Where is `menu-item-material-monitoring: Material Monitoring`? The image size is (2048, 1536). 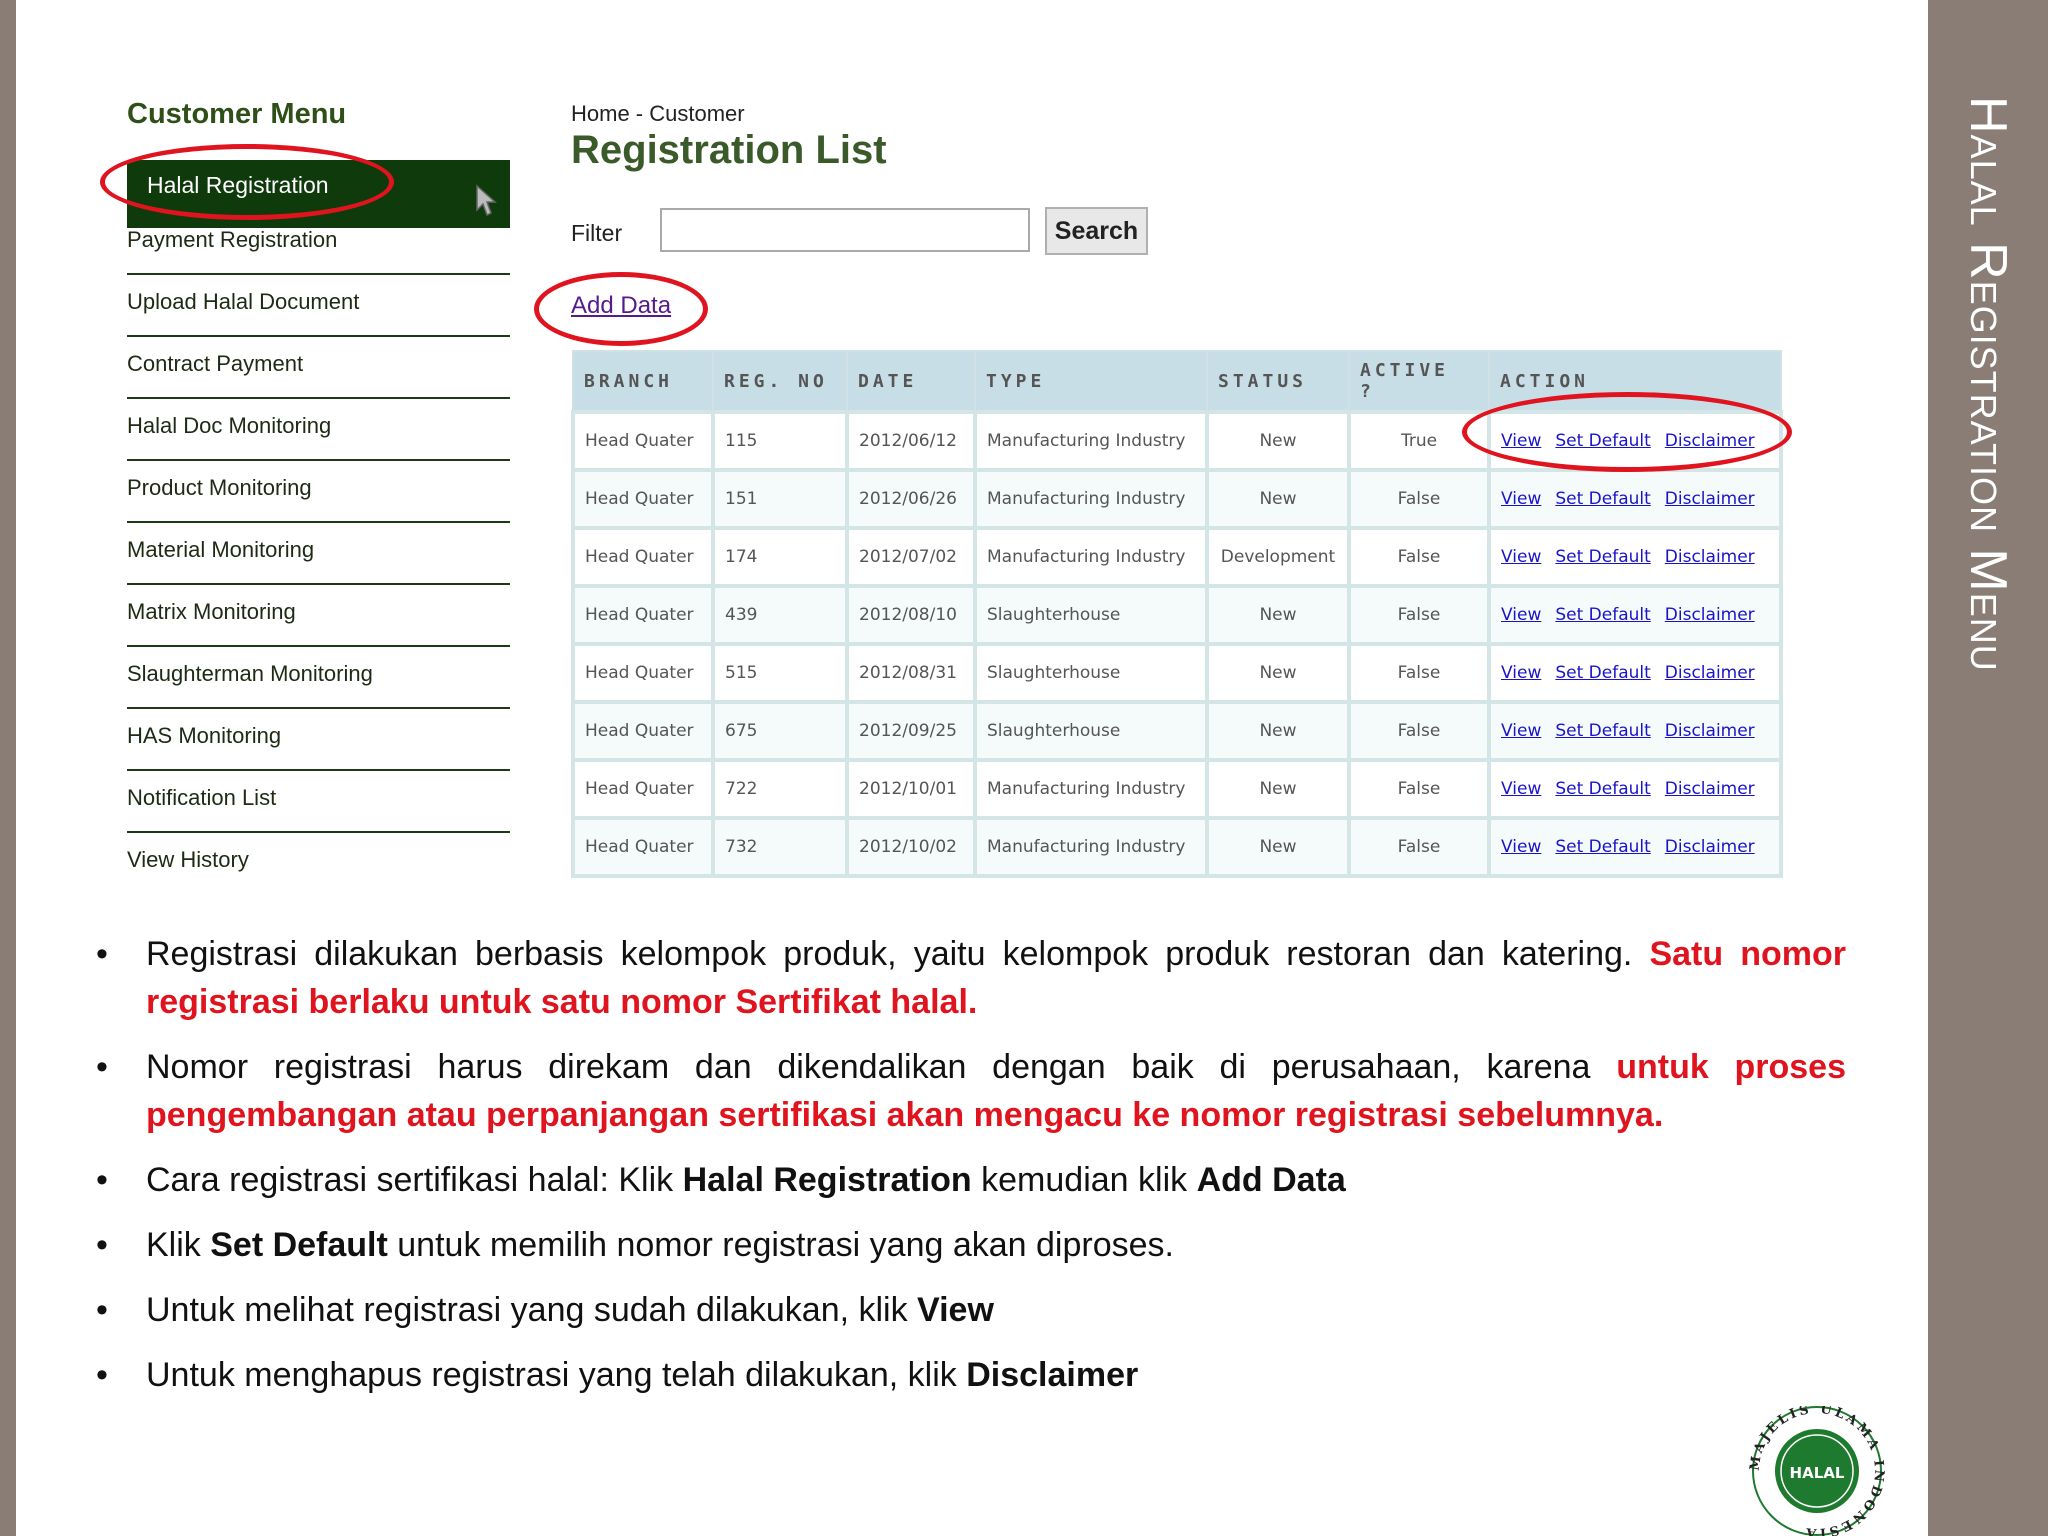
menu-item-material-monitoring: Material Monitoring is located at coordinates (318, 554).